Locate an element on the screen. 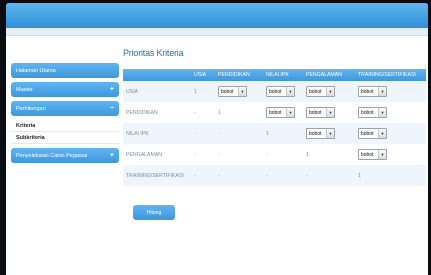  row-label: USIA is located at coordinates (157, 91).